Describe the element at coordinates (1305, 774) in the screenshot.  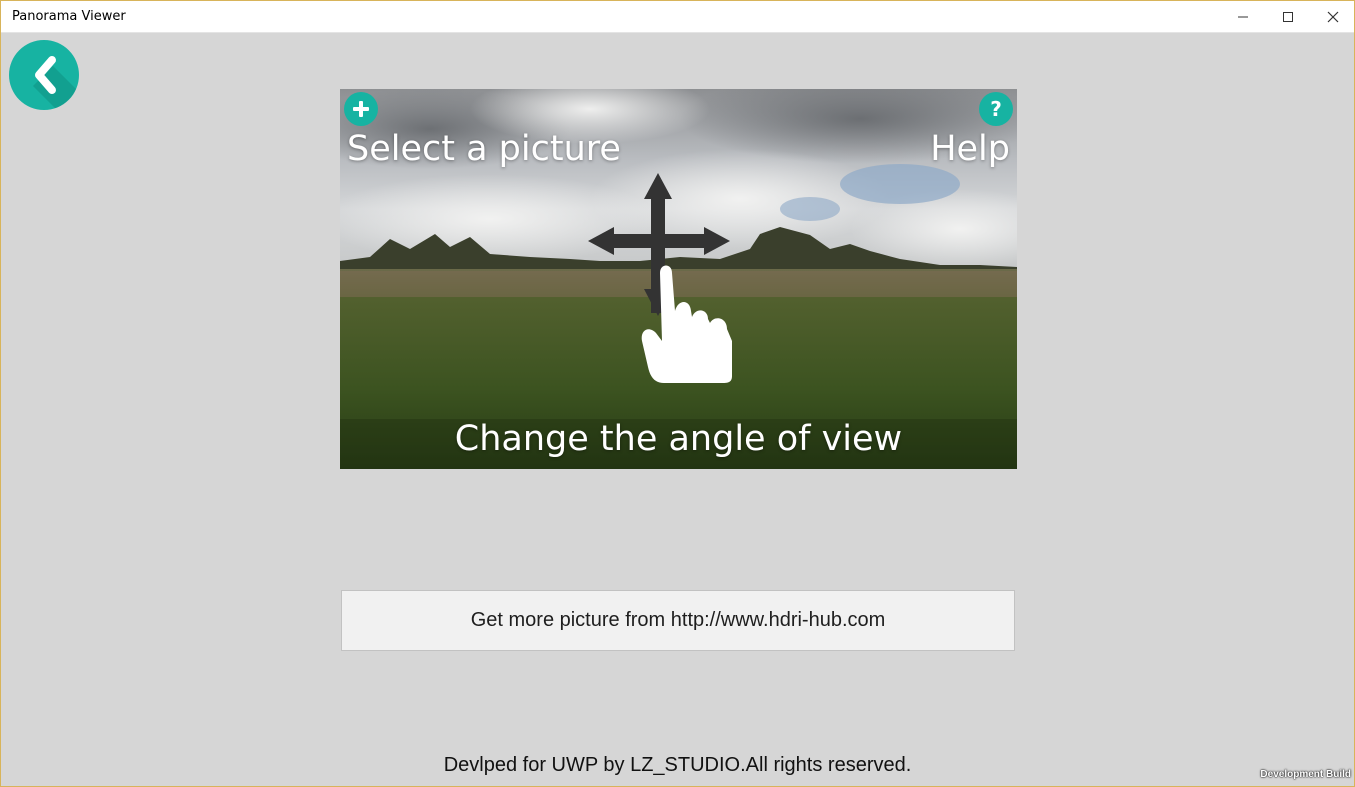
I see `development-build-watermark: Development Build` at that location.